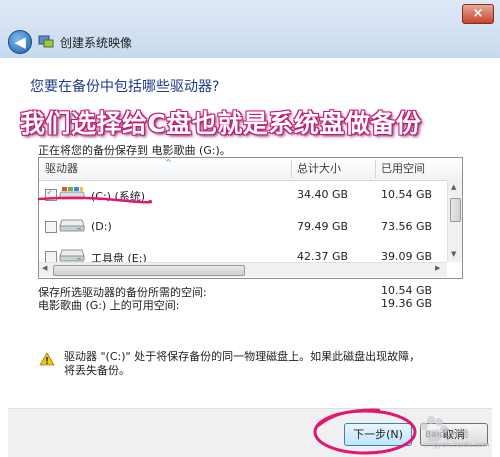 The image size is (500, 457). What do you see at coordinates (407, 226) in the screenshot?
I see `drive-used-space: 73.56 GB` at bounding box center [407, 226].